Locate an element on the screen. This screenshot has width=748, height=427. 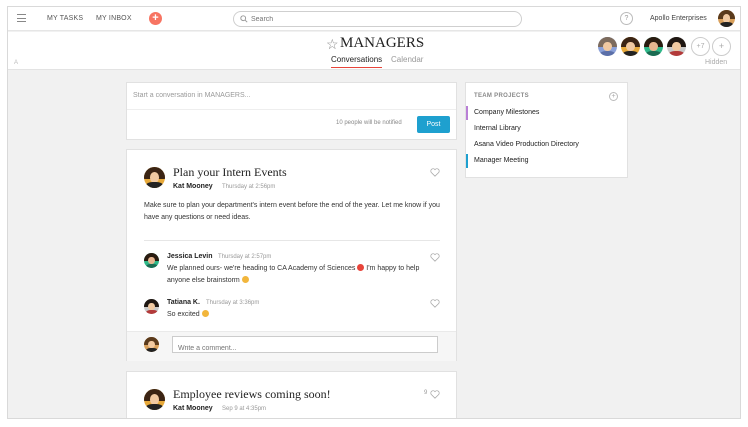
tab-calendar: Calendar is located at coordinates (407, 59).